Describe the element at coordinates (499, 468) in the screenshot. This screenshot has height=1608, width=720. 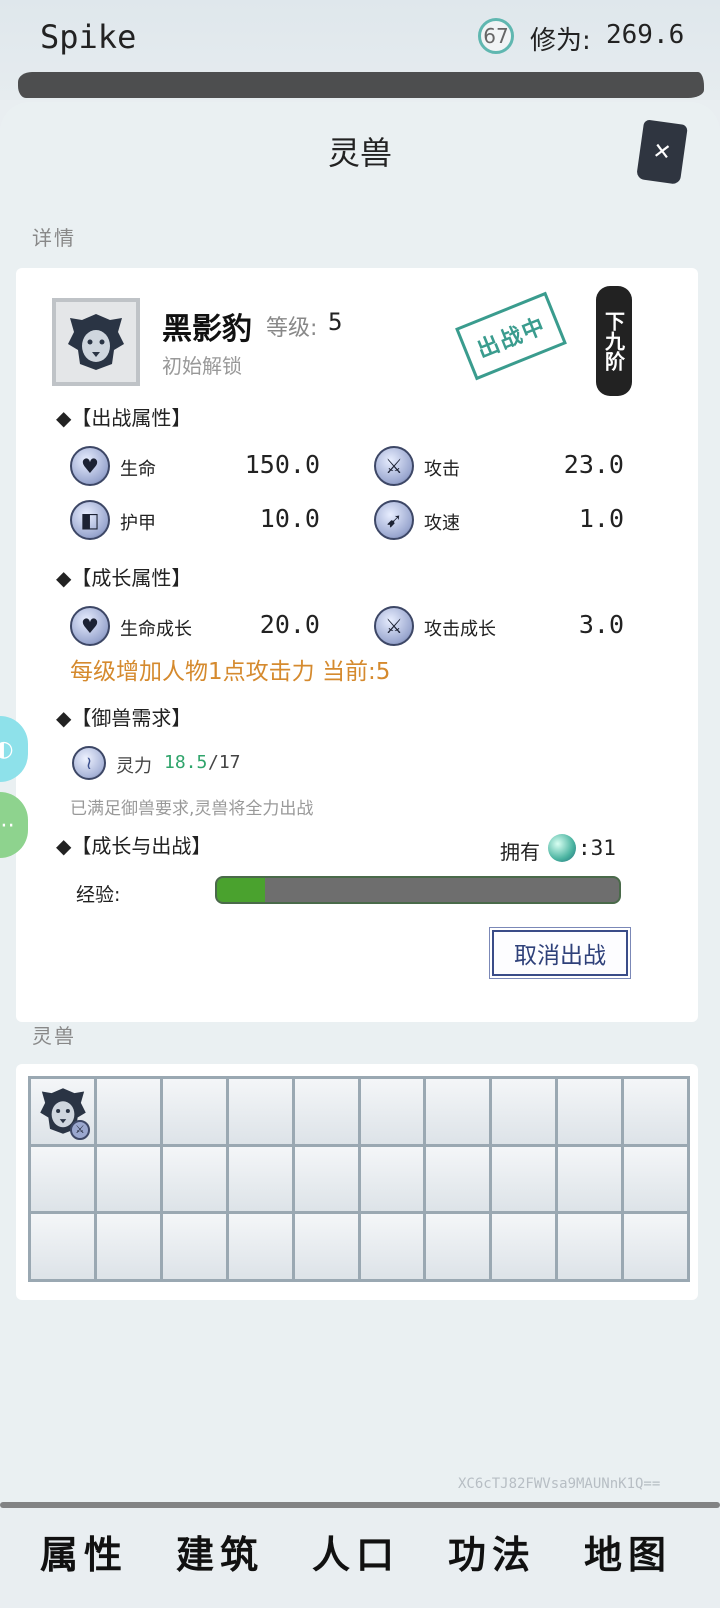
I see `stat-attack: ⚔ 攻击 23.0` at that location.